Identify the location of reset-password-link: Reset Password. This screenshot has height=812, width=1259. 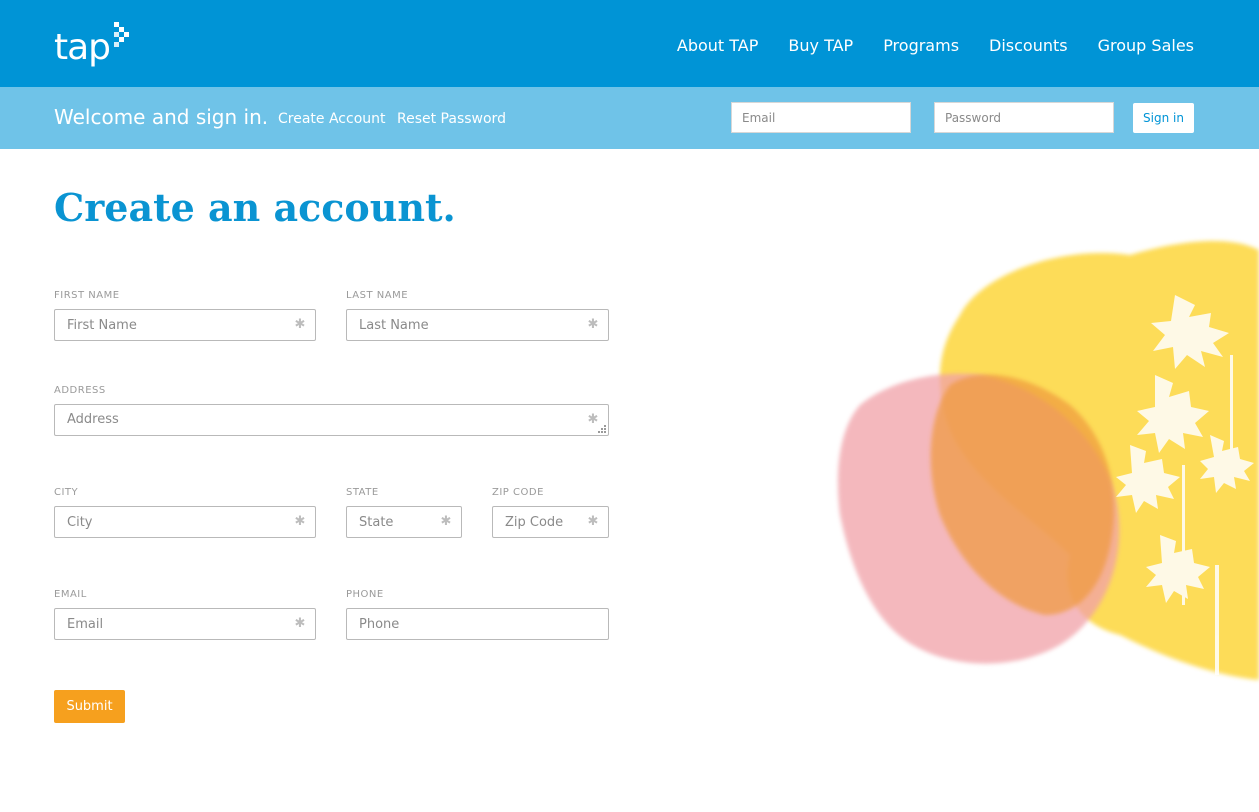
(451, 119).